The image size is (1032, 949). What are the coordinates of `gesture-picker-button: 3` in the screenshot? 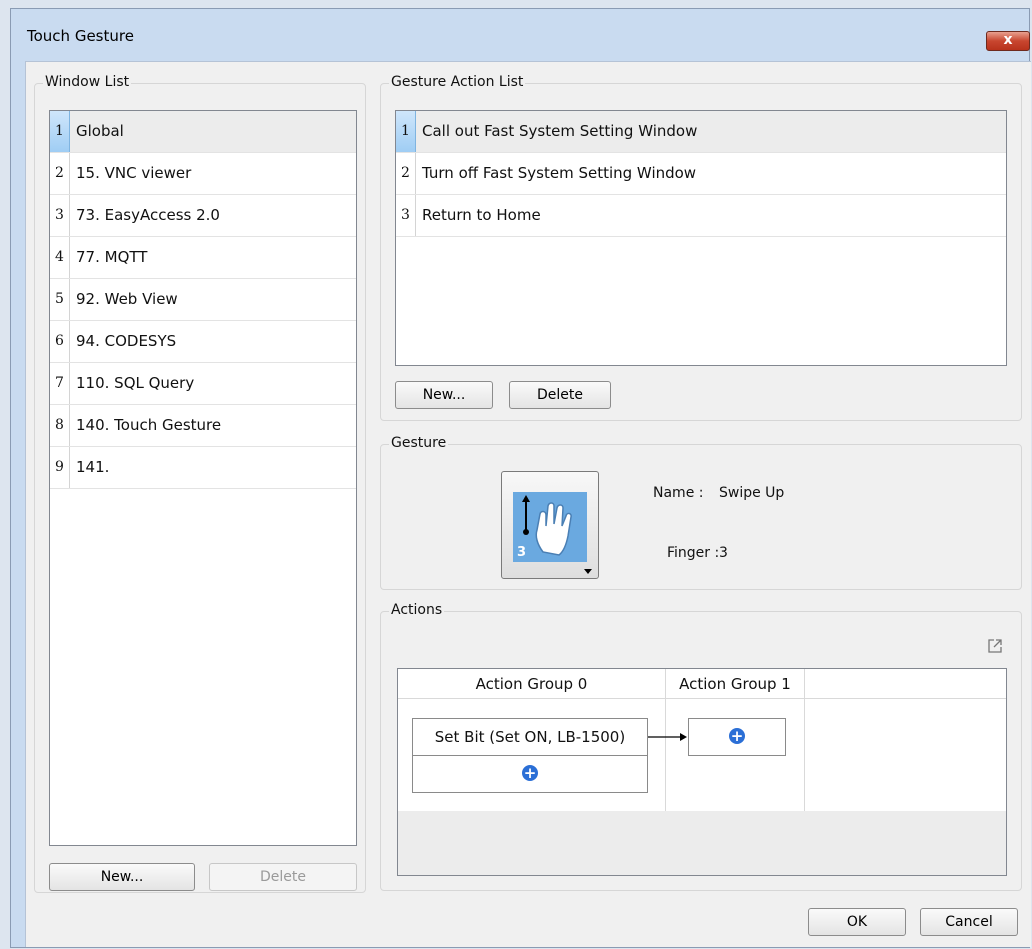 It's located at (550, 525).